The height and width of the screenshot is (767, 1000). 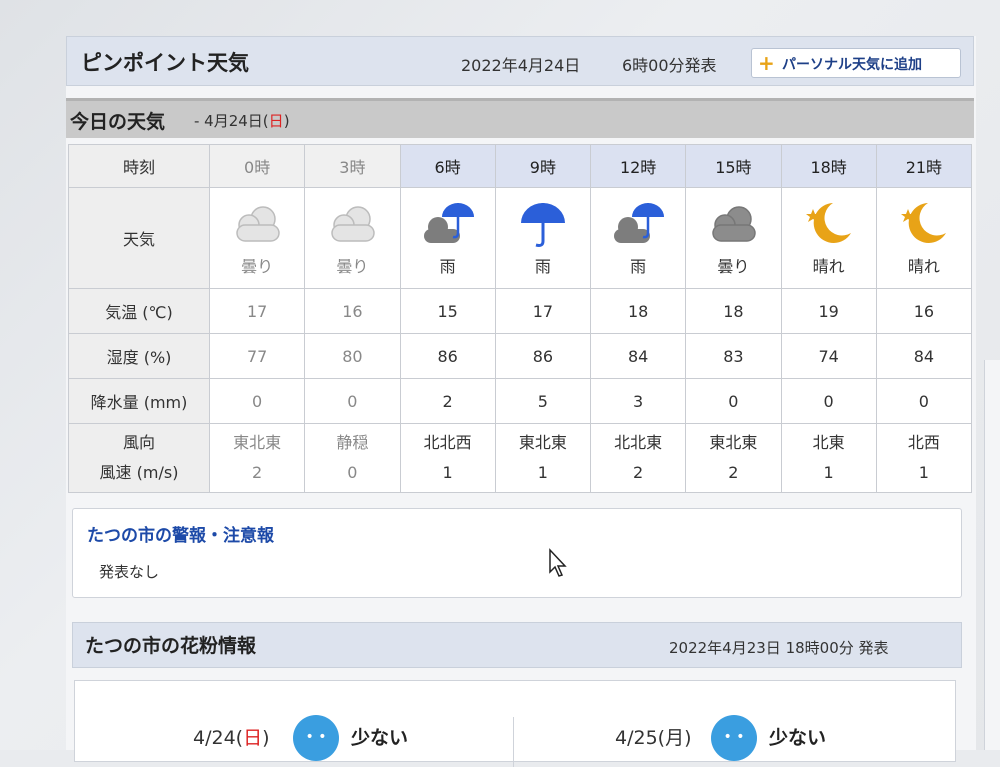 What do you see at coordinates (520, 118) in the screenshot?
I see `today-header: 今日の天気 - 4月24日(日)` at bounding box center [520, 118].